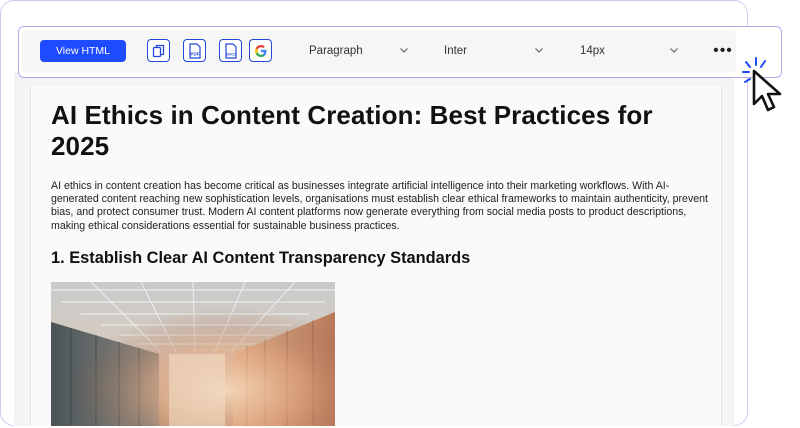  Describe the element at coordinates (592, 51) in the screenshot. I see `font-size-value: 14px` at that location.